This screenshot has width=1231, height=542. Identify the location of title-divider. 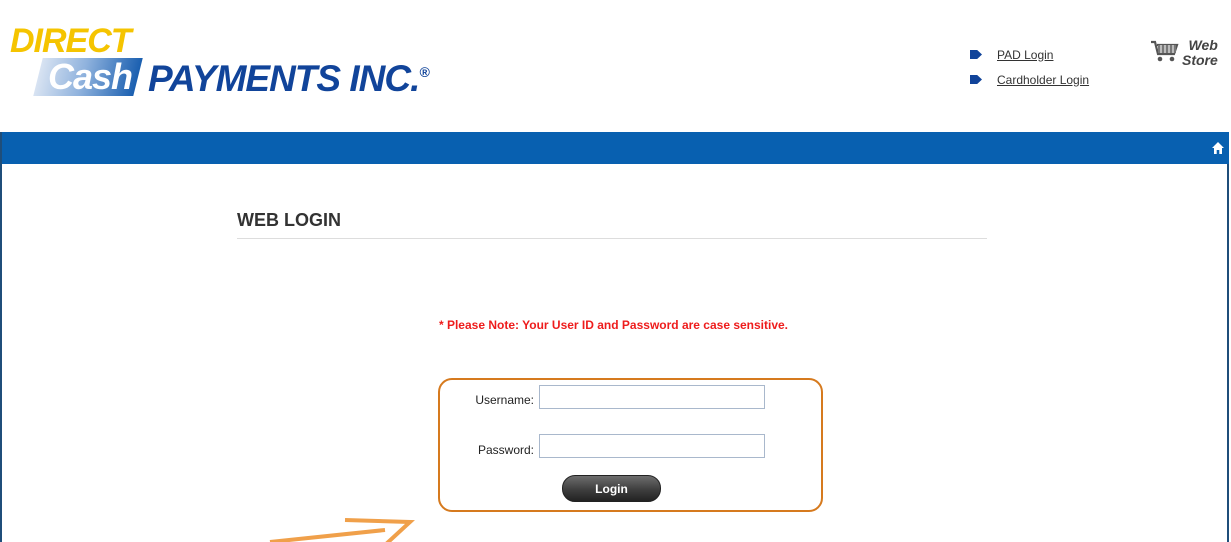
(612, 238).